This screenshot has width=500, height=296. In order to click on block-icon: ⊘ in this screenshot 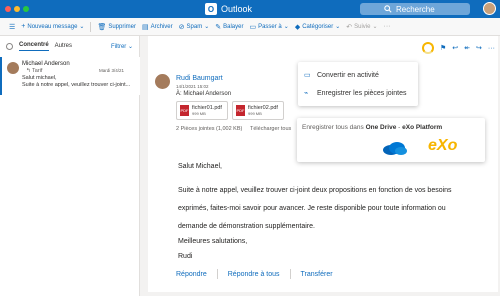, I will do `click(181, 27)`.